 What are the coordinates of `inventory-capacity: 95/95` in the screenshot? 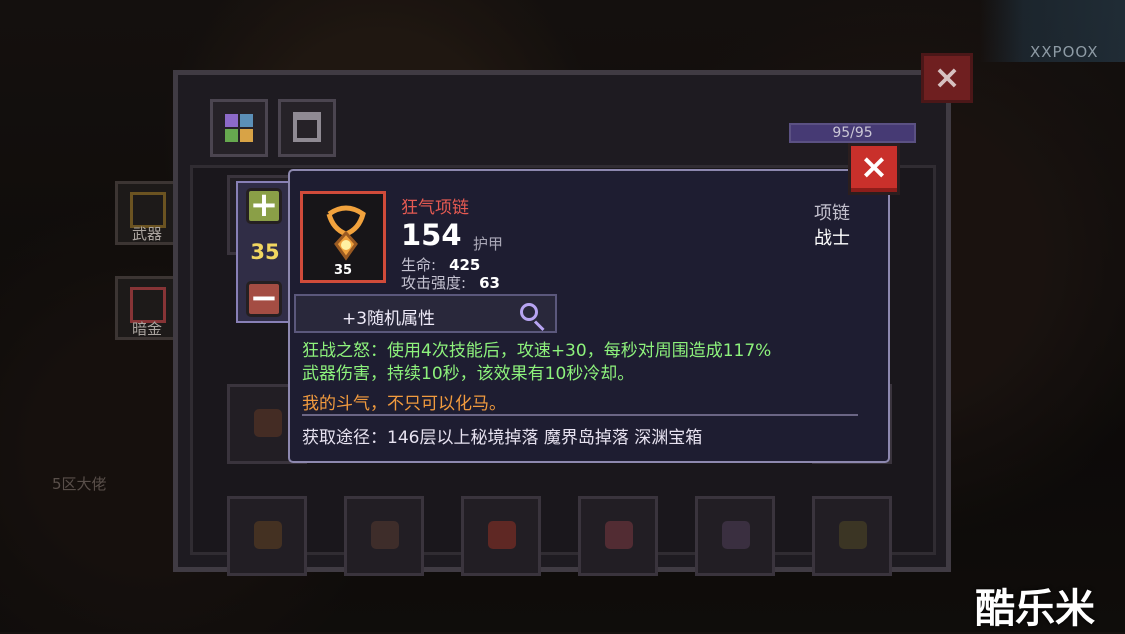 It's located at (852, 133).